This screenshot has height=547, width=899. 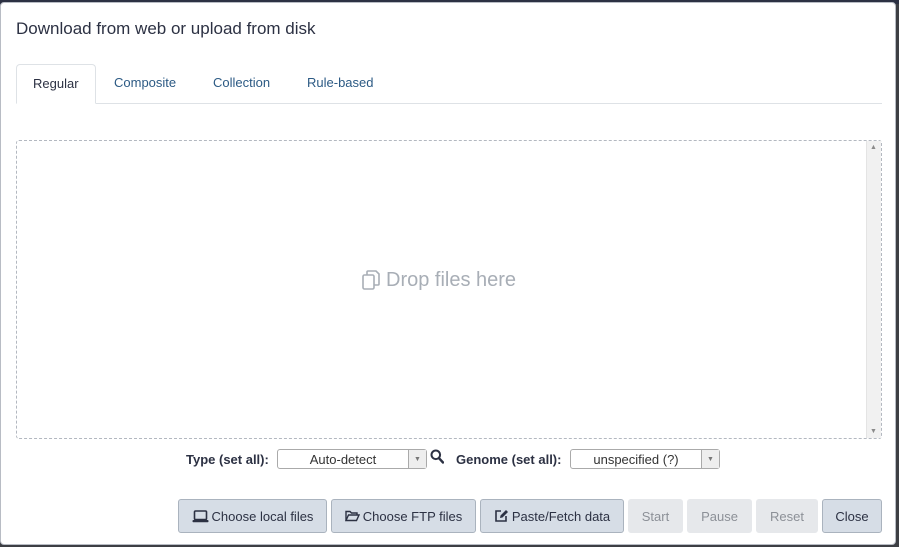 I want to click on folder-open-icon, so click(x=352, y=516).